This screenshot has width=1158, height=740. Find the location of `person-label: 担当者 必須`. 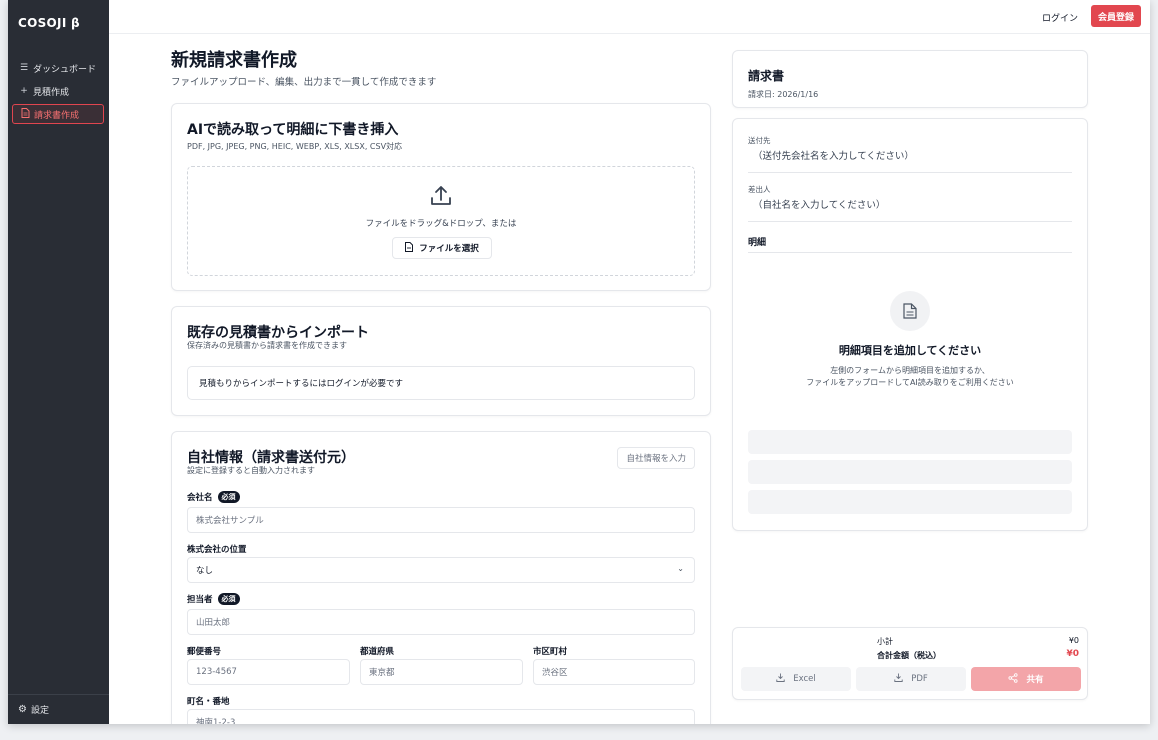

person-label: 担当者 必須 is located at coordinates (213, 599).